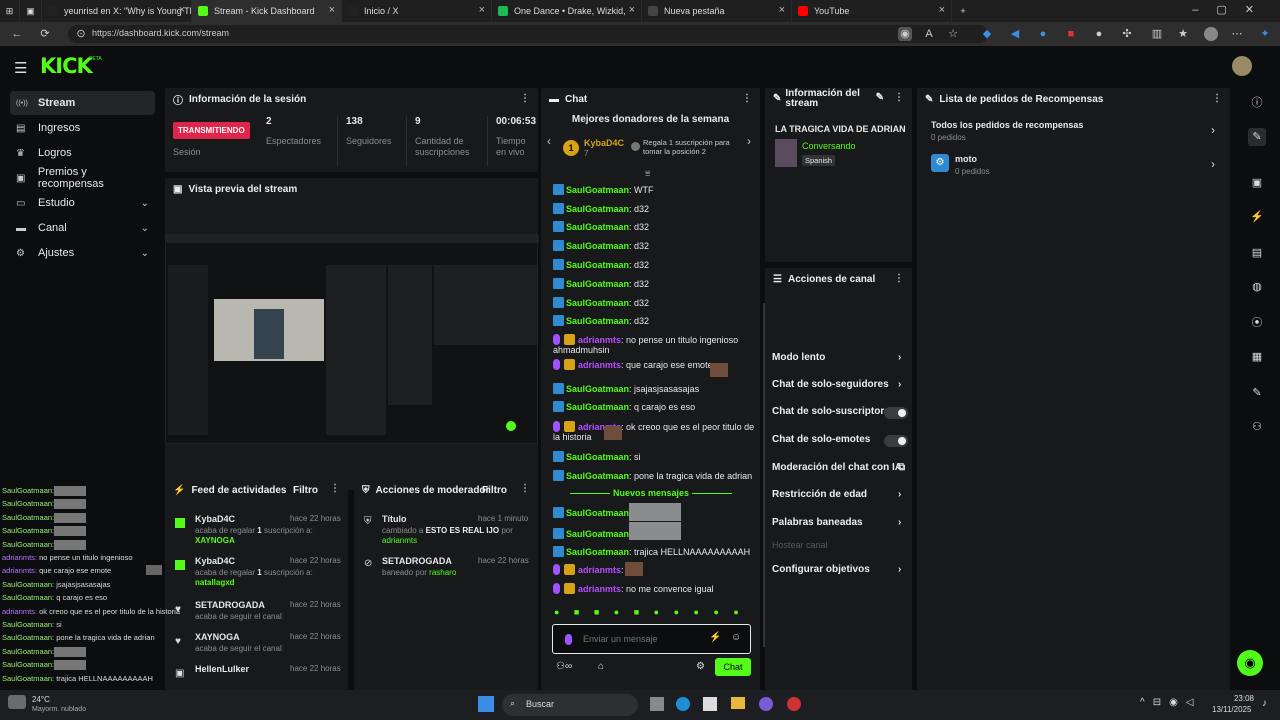 This screenshot has width=1280, height=720. Describe the element at coordinates (82, 228) in the screenshot. I see `sidebar-item-channel: ▬ Canal ⌄` at that location.